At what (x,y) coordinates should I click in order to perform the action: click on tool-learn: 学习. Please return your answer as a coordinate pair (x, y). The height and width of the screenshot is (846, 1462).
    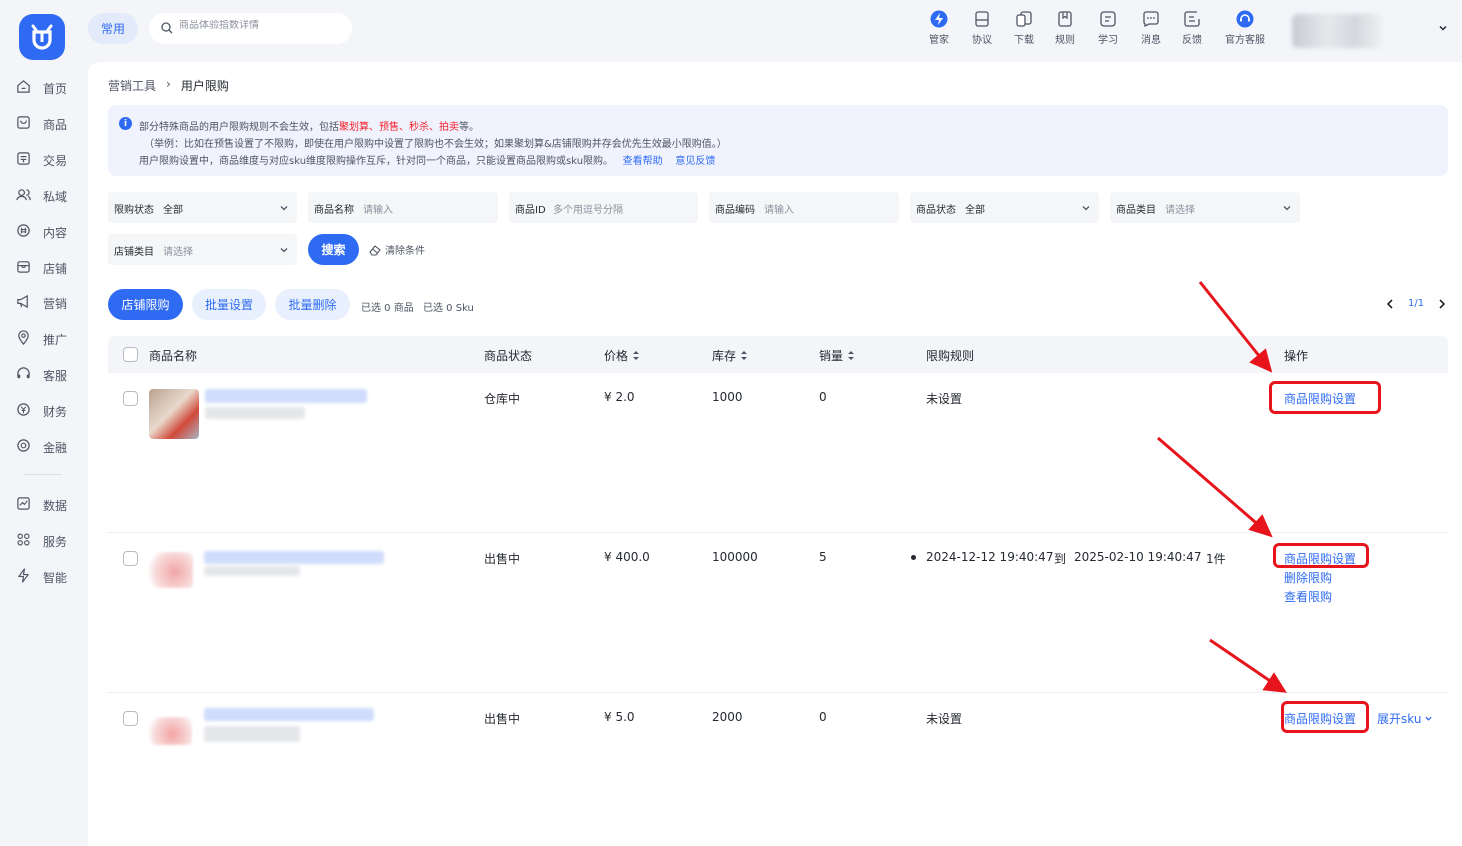
    Looking at the image, I should click on (1108, 30).